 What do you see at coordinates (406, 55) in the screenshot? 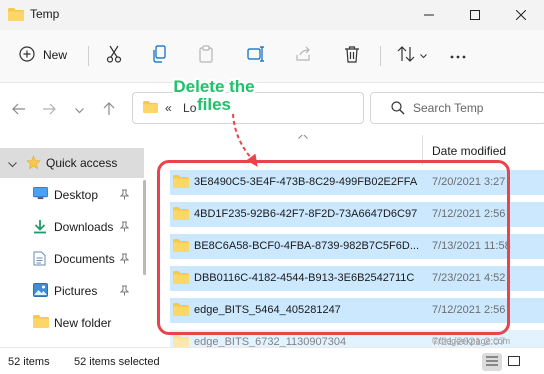
I see `sort-icon` at bounding box center [406, 55].